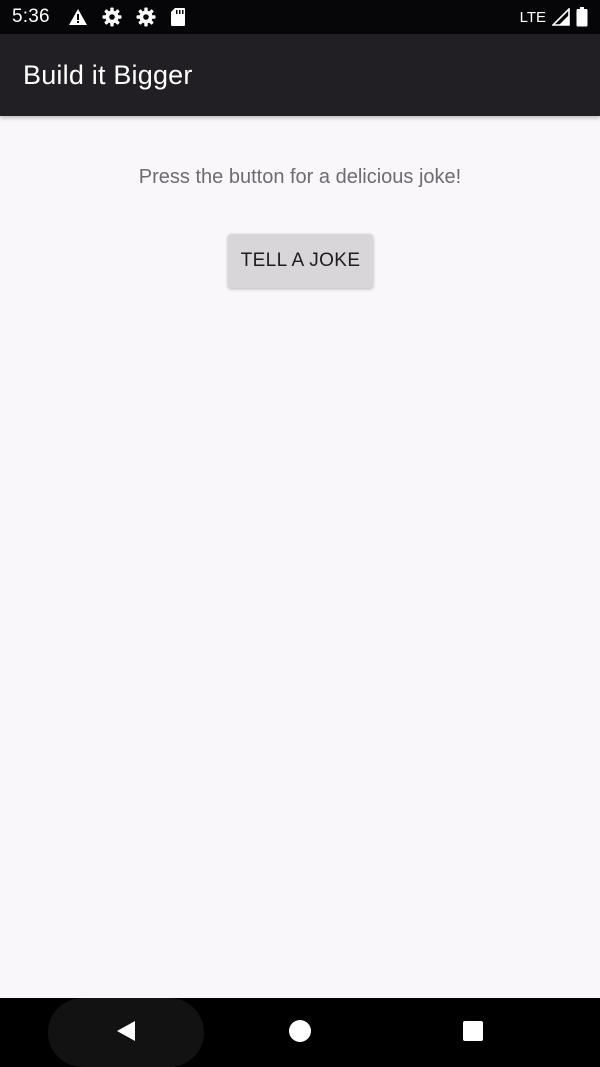  What do you see at coordinates (532, 17) in the screenshot?
I see `network-type: LTE` at bounding box center [532, 17].